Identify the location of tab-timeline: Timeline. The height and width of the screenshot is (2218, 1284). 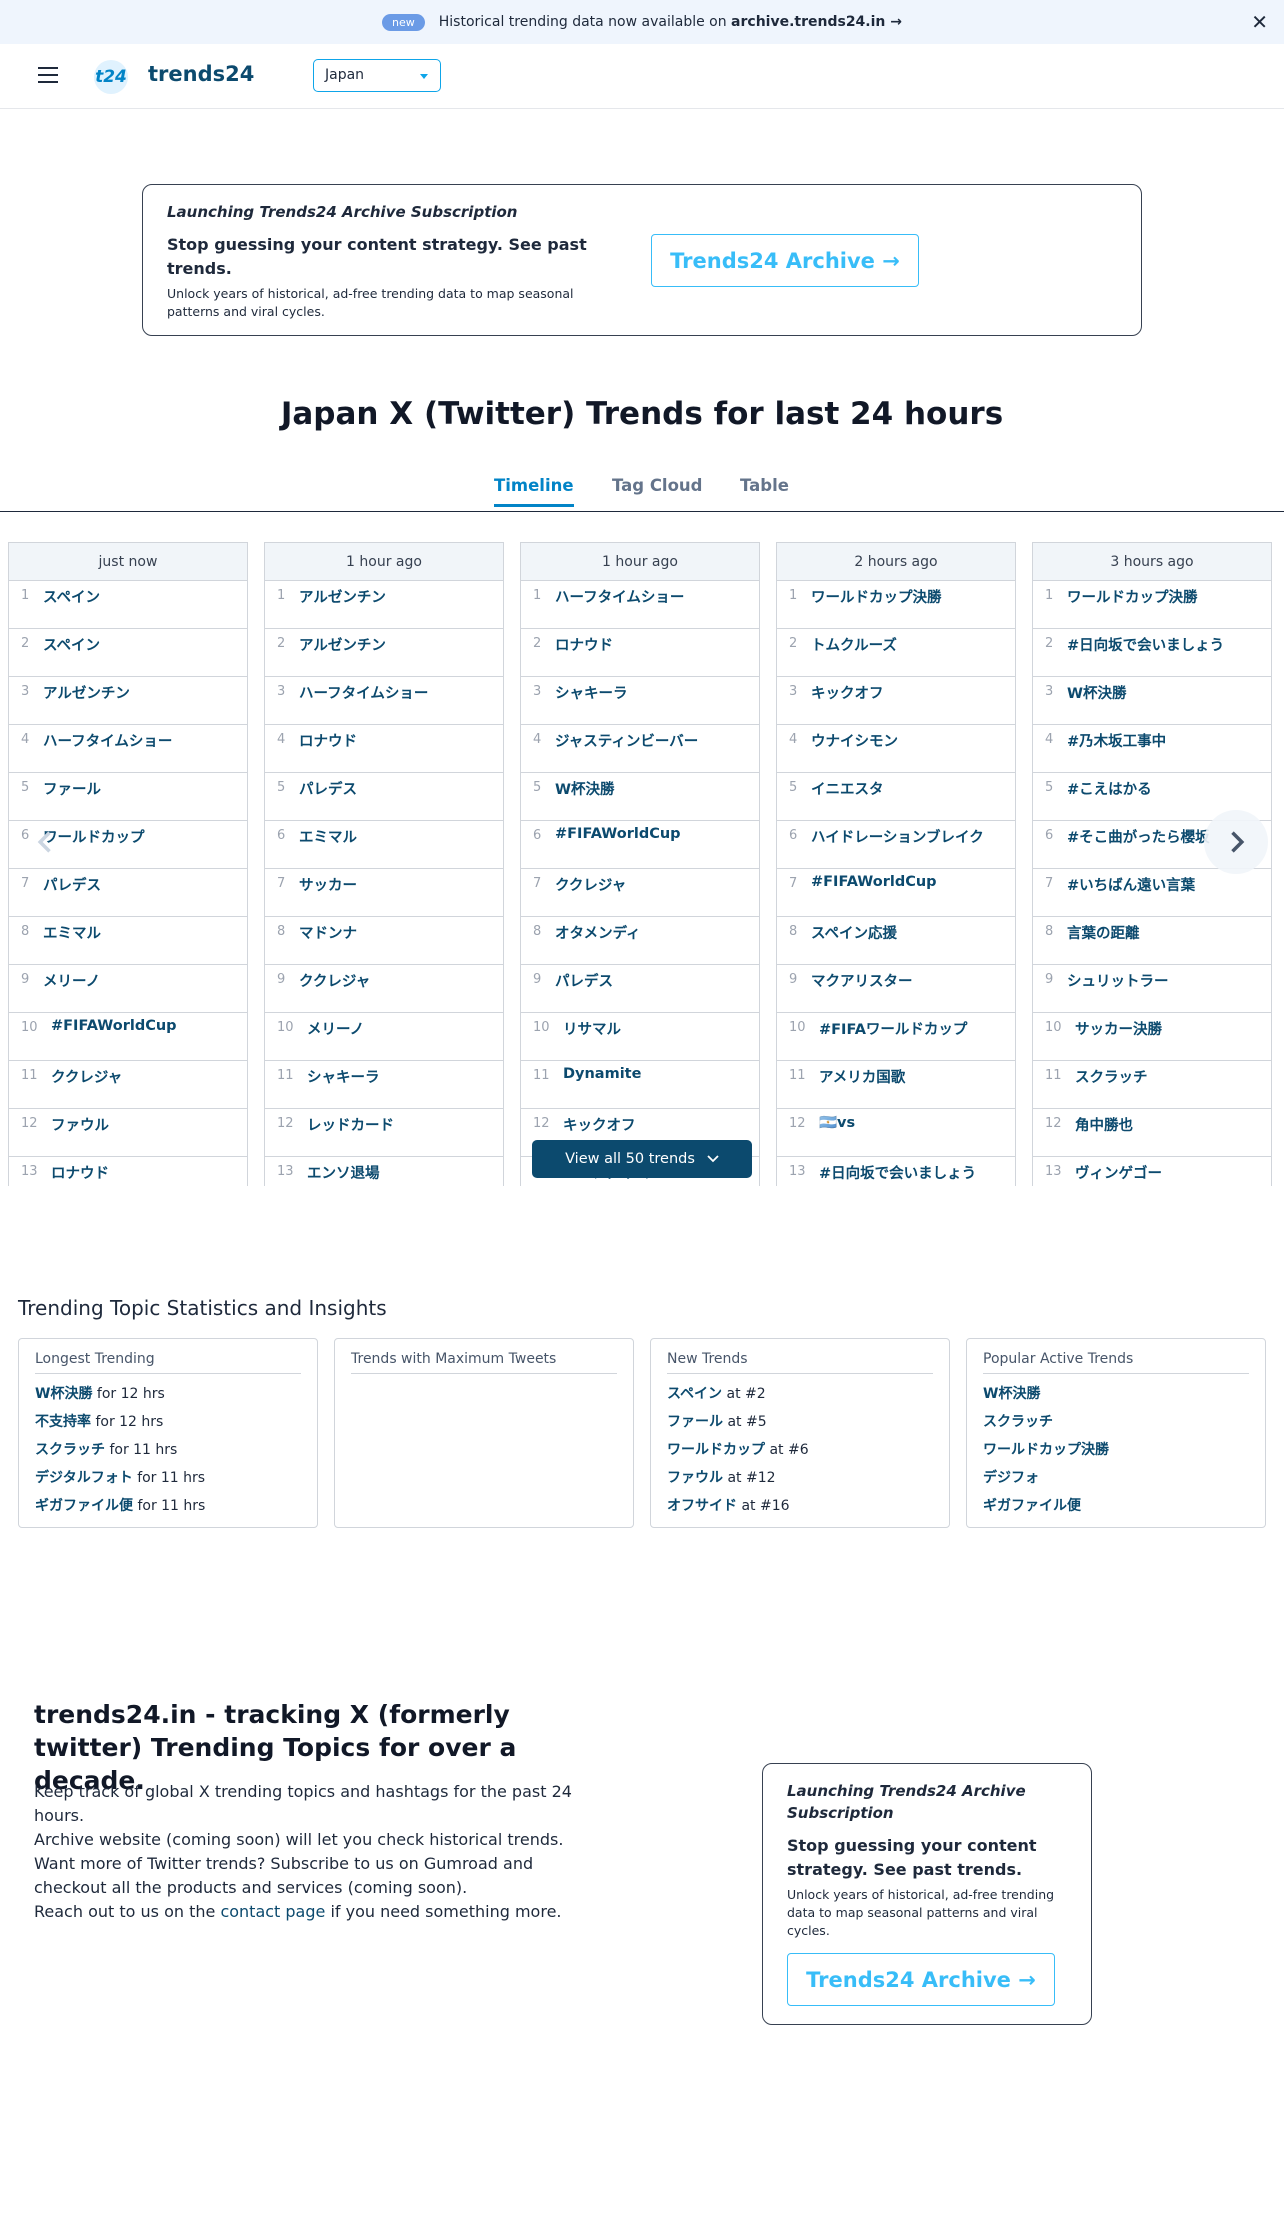
(534, 491).